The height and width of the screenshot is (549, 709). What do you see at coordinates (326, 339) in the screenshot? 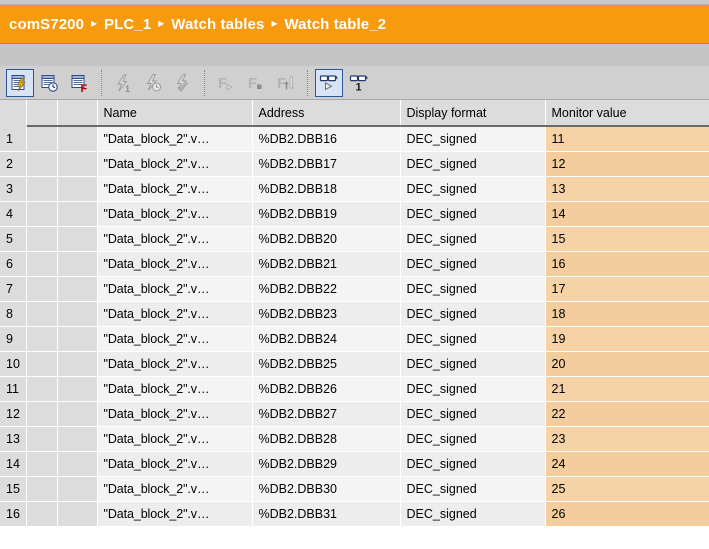
I see `cell-address: %DB2.DBB24` at bounding box center [326, 339].